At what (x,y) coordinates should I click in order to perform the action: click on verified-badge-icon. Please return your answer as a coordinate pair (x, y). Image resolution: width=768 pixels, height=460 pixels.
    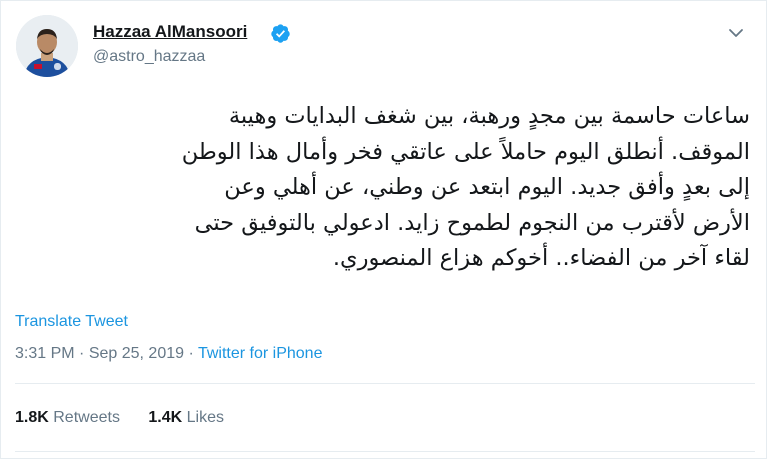
    Looking at the image, I should click on (280, 33).